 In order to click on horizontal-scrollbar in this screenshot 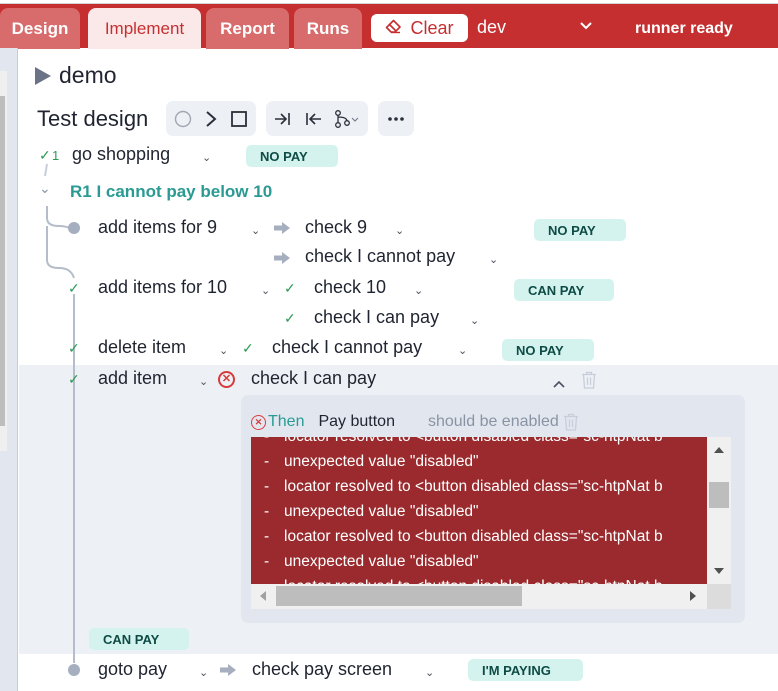, I will do `click(479, 596)`.